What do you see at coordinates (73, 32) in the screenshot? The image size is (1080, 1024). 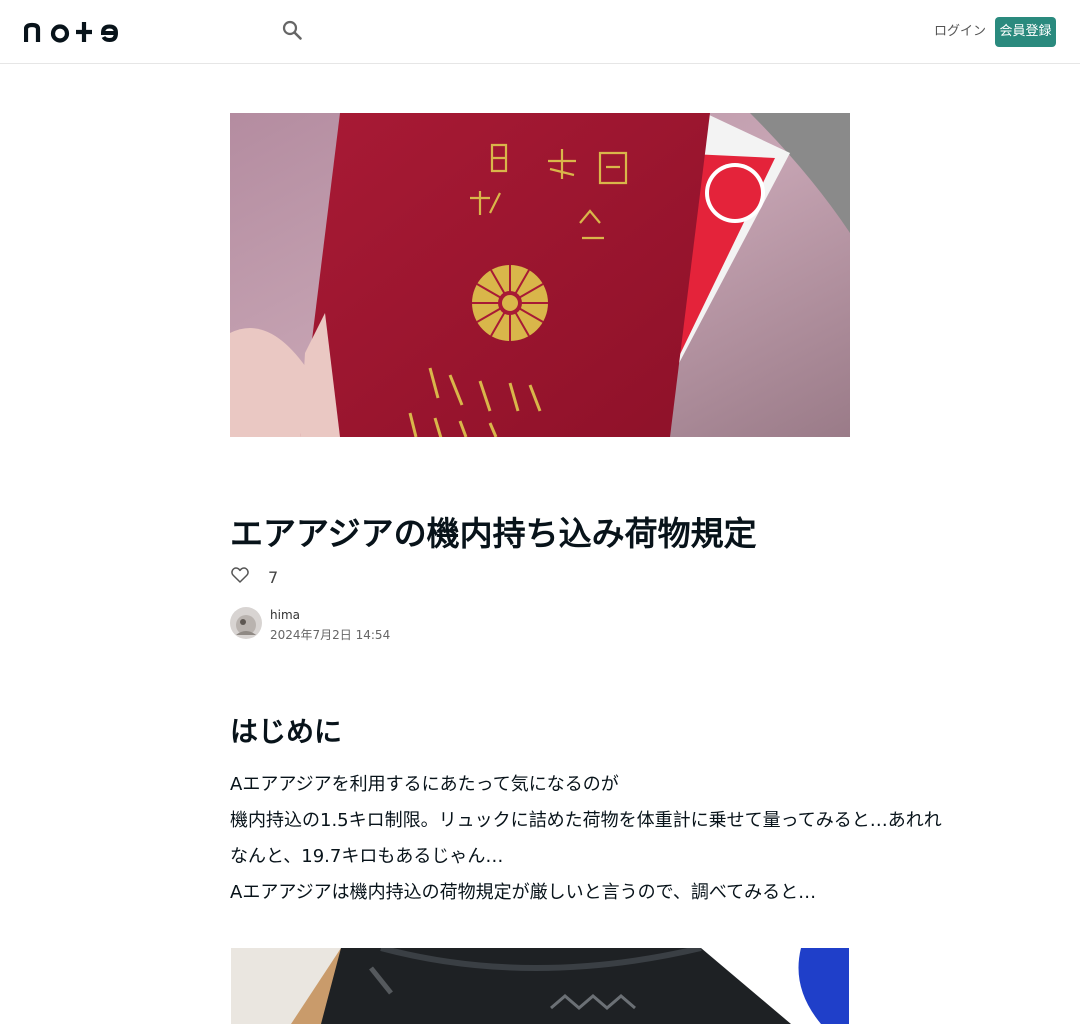 I see `note-logo` at bounding box center [73, 32].